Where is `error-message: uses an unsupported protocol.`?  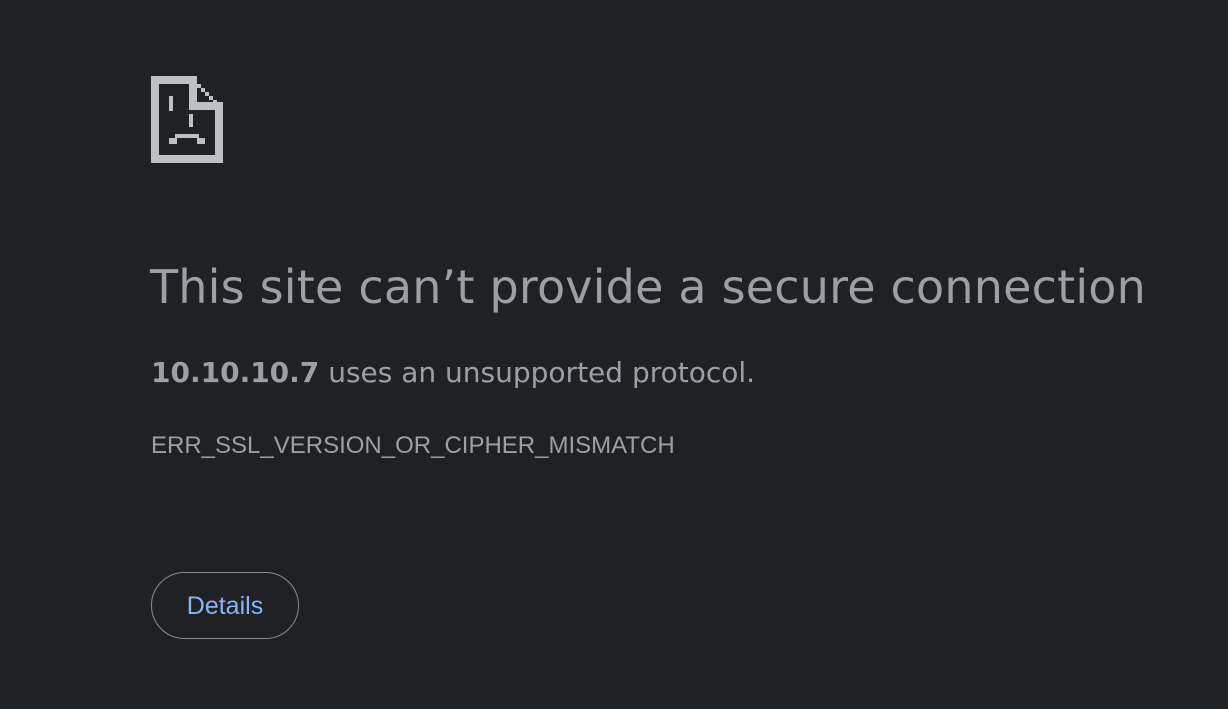 error-message: uses an unsupported protocol. is located at coordinates (537, 372).